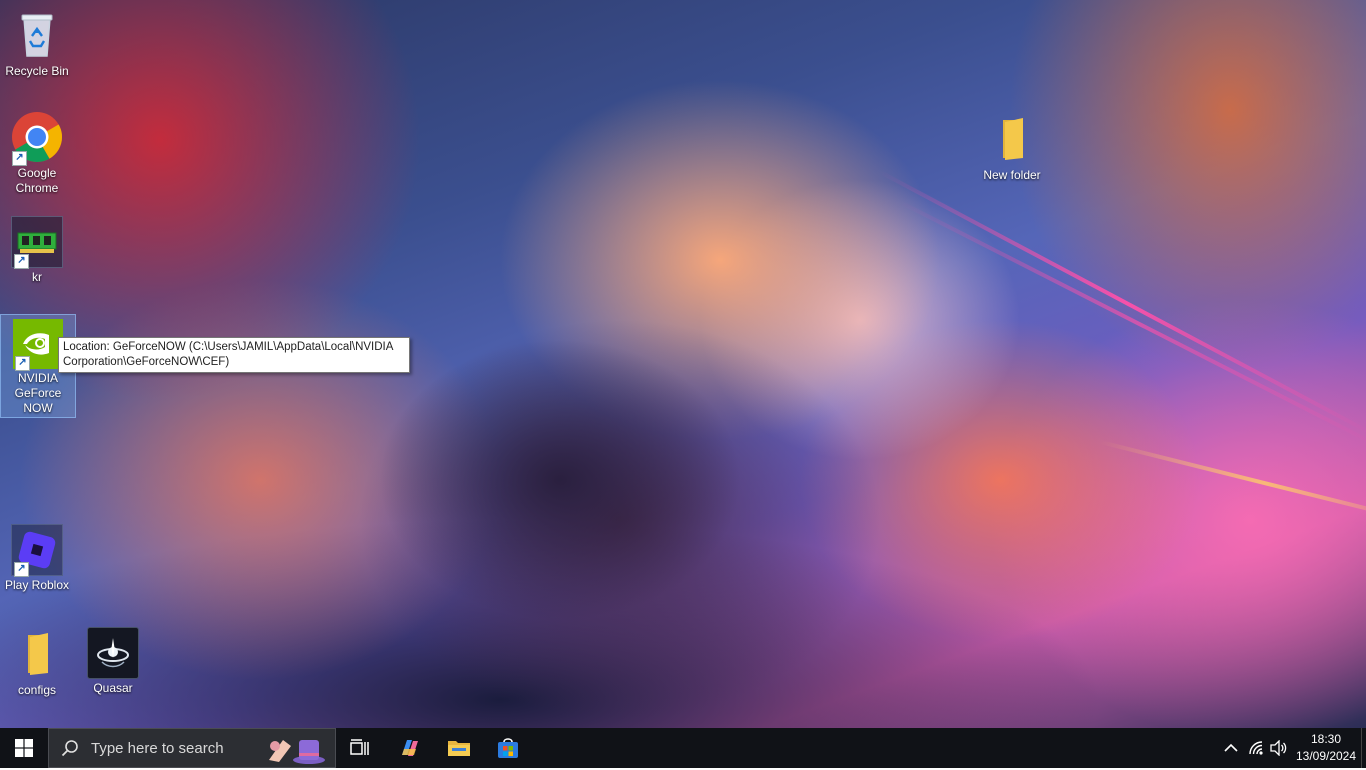 The image size is (1366, 770). What do you see at coordinates (37, 180) in the screenshot?
I see `desktop-icon-label: Google Chrome` at bounding box center [37, 180].